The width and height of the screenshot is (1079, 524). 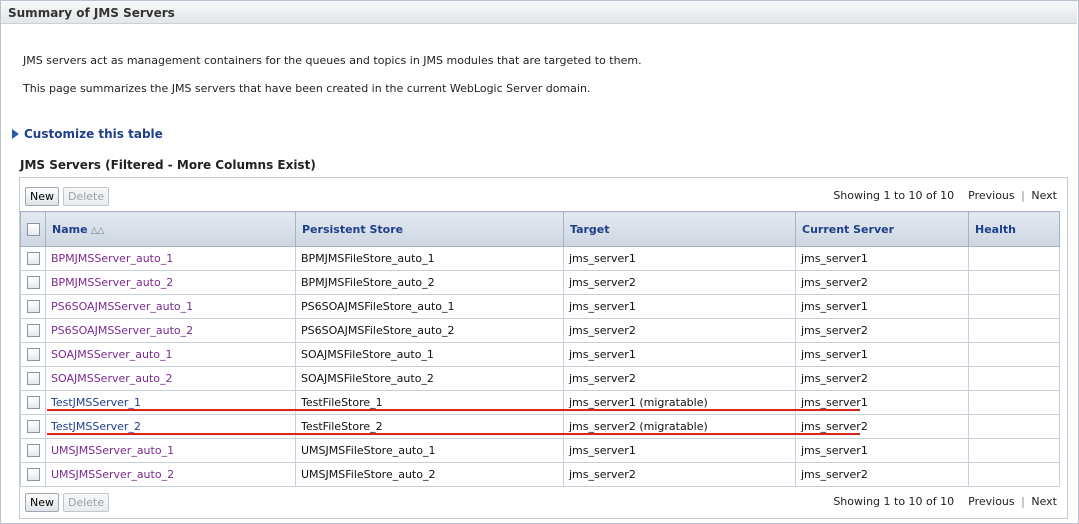 I want to click on server-name-link: BPMJMSServer_auto_2, so click(x=112, y=282).